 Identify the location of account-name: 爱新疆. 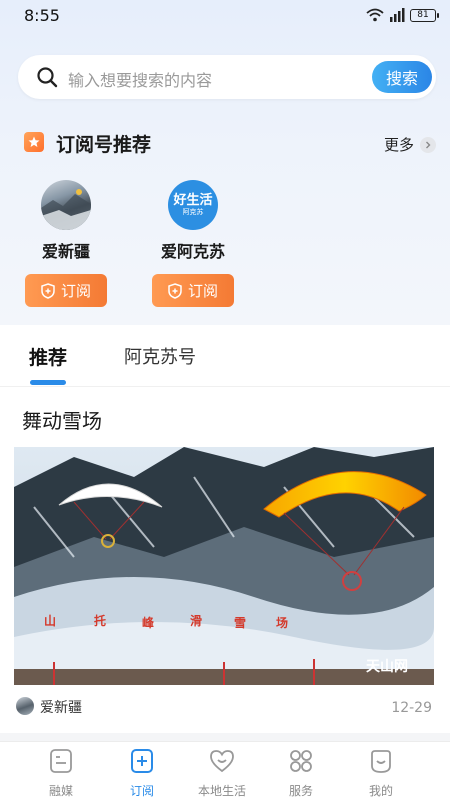
(65, 251).